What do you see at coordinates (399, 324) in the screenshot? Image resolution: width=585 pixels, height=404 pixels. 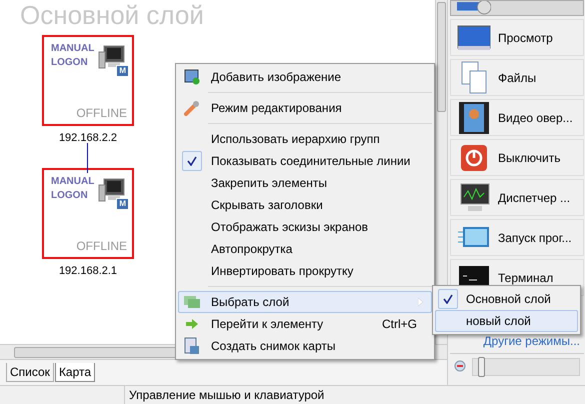 I see `shortcut-text: Ctrl+G` at bounding box center [399, 324].